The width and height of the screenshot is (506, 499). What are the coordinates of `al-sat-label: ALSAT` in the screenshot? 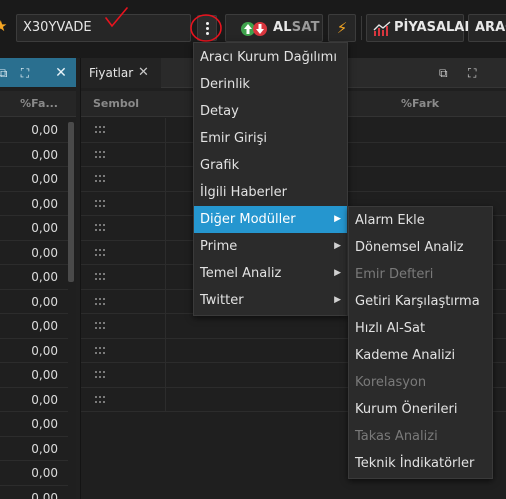 It's located at (296, 27).